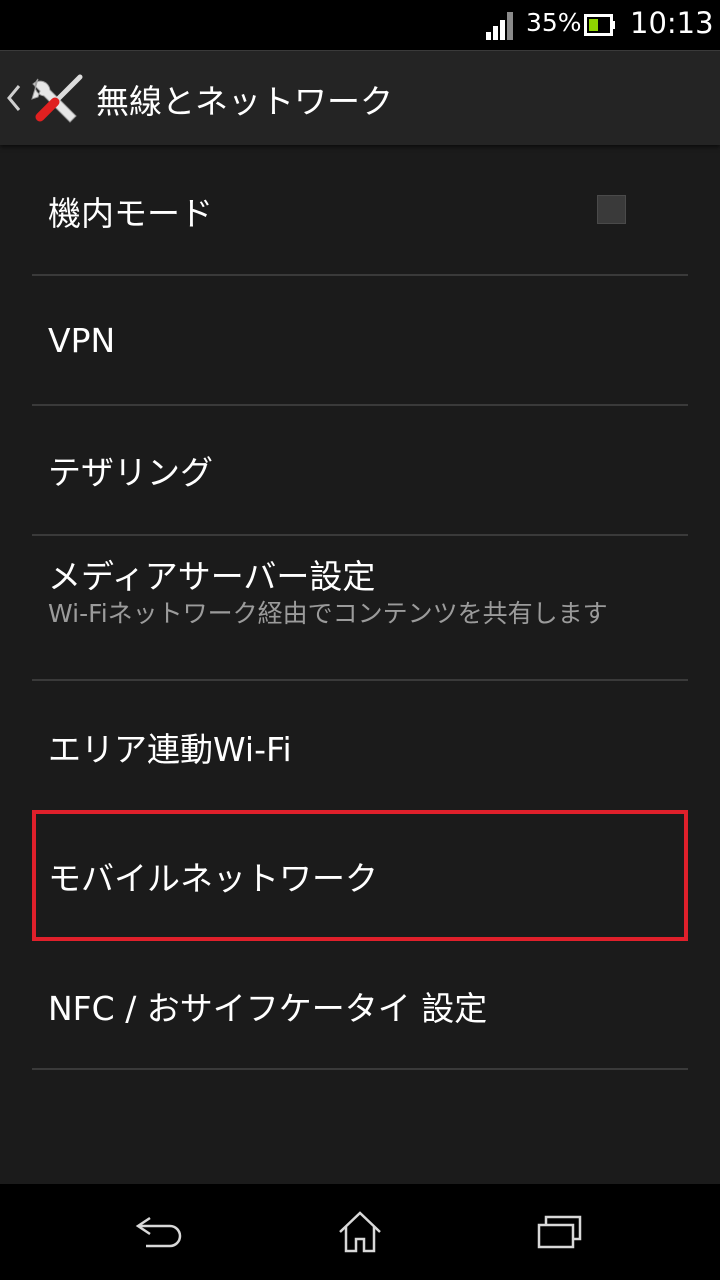  I want to click on nav-recent-button, so click(560, 1232).